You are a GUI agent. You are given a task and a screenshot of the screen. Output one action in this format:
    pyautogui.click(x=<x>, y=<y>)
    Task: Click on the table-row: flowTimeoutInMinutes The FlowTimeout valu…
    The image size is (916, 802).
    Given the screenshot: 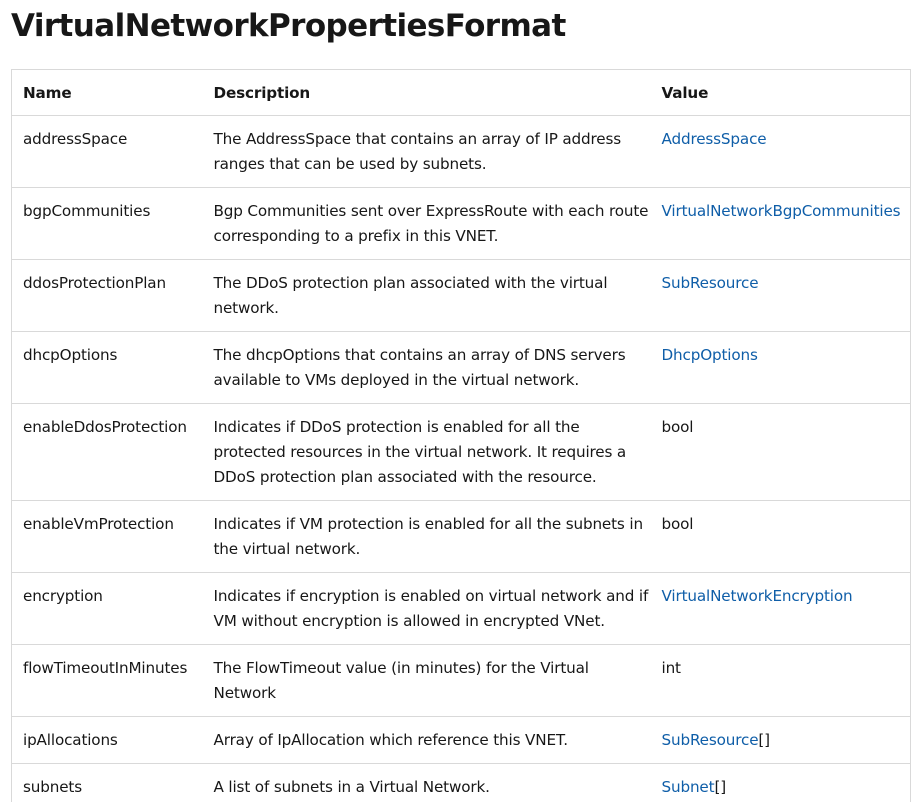 What is the action you would take?
    pyautogui.click(x=461, y=680)
    